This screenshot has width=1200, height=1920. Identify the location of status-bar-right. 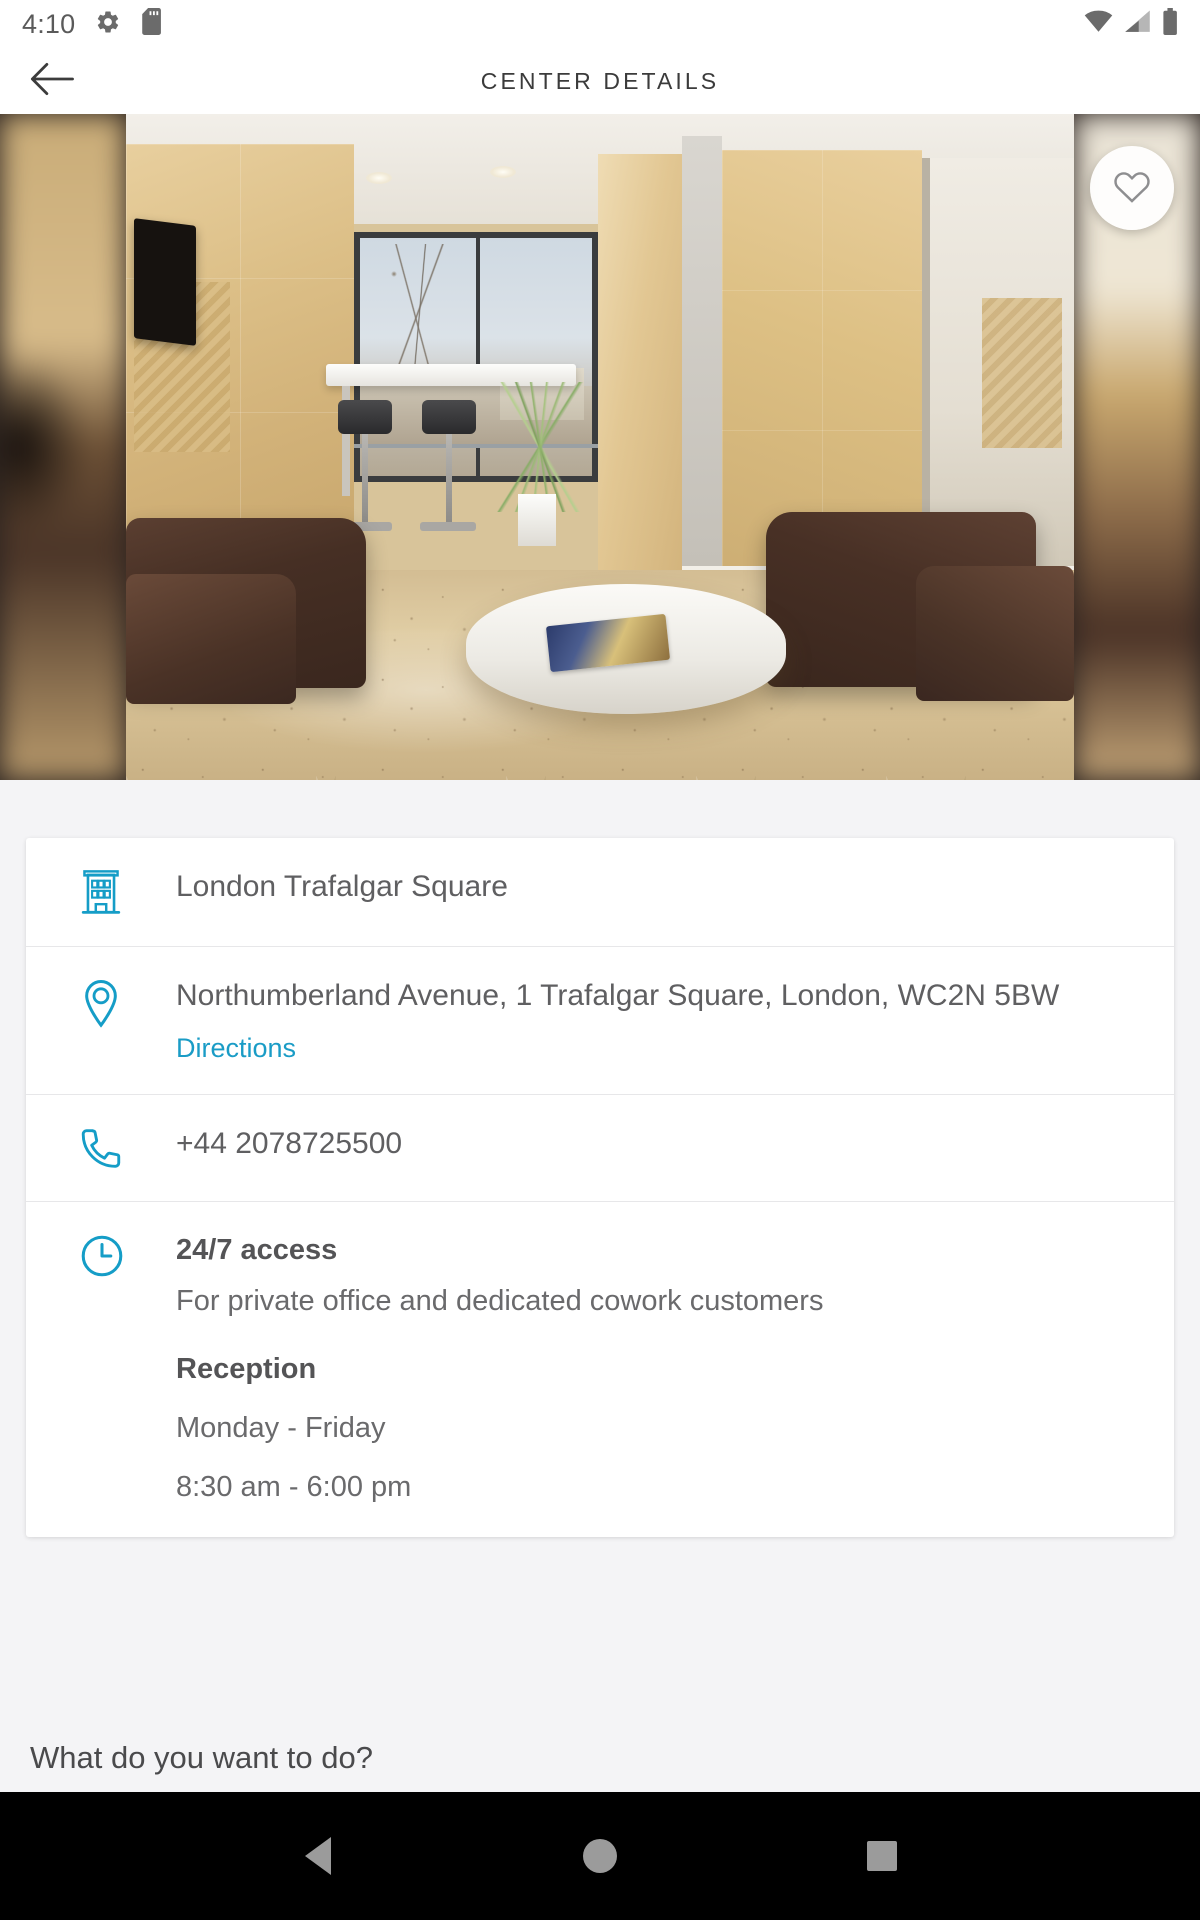
(1131, 24).